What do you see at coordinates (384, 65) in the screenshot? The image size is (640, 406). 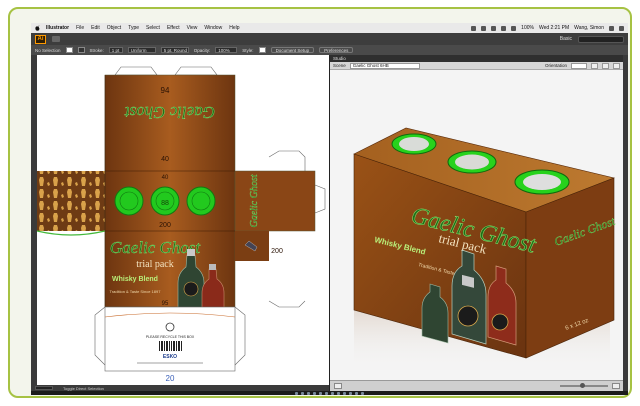 I see `scene-select: Gaelic Ghost 6HB` at bounding box center [384, 65].